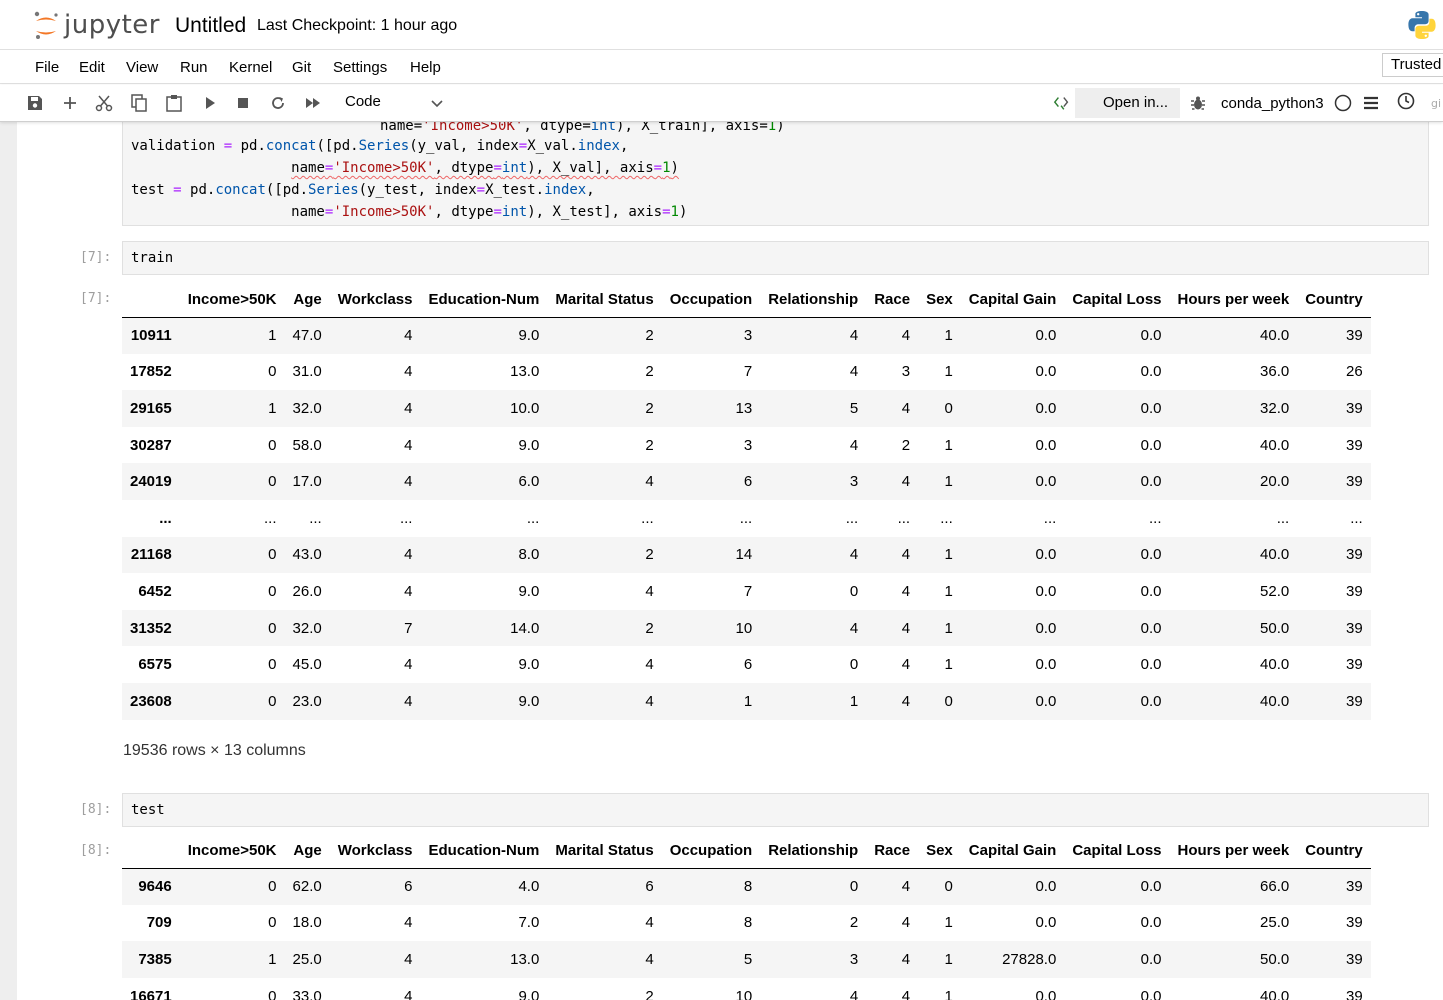  What do you see at coordinates (151, 408) in the screenshot?
I see `row-index-cell: 29165` at bounding box center [151, 408].